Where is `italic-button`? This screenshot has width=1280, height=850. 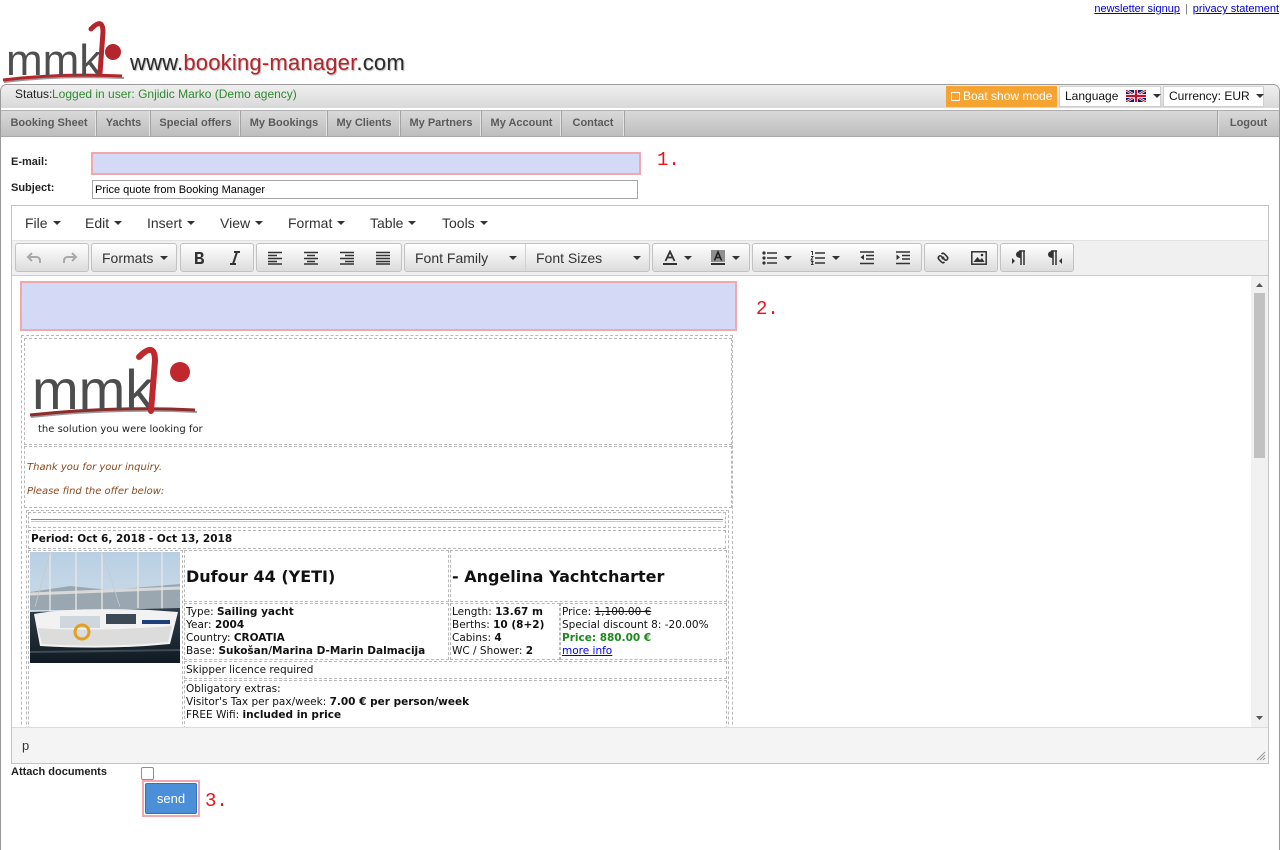
italic-button is located at coordinates (235, 257).